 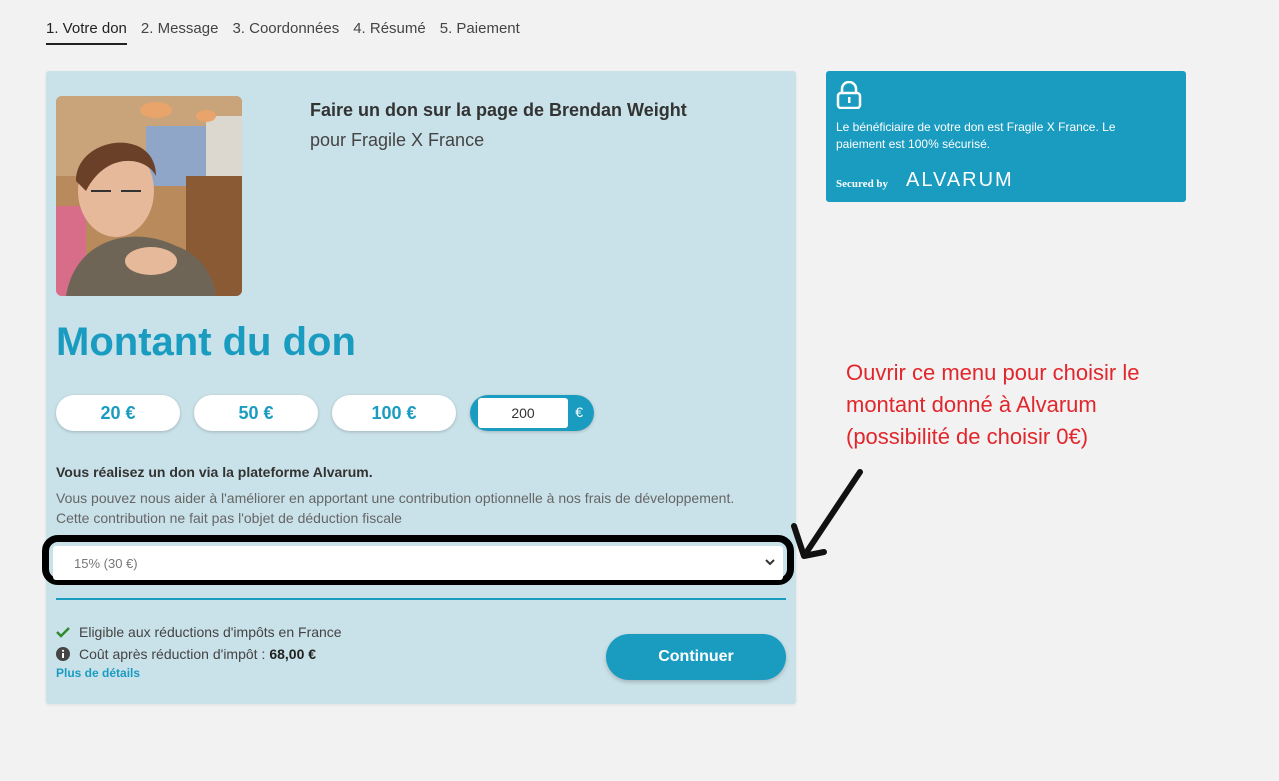 What do you see at coordinates (199, 673) in the screenshot?
I see `details-link: Plus de détails` at bounding box center [199, 673].